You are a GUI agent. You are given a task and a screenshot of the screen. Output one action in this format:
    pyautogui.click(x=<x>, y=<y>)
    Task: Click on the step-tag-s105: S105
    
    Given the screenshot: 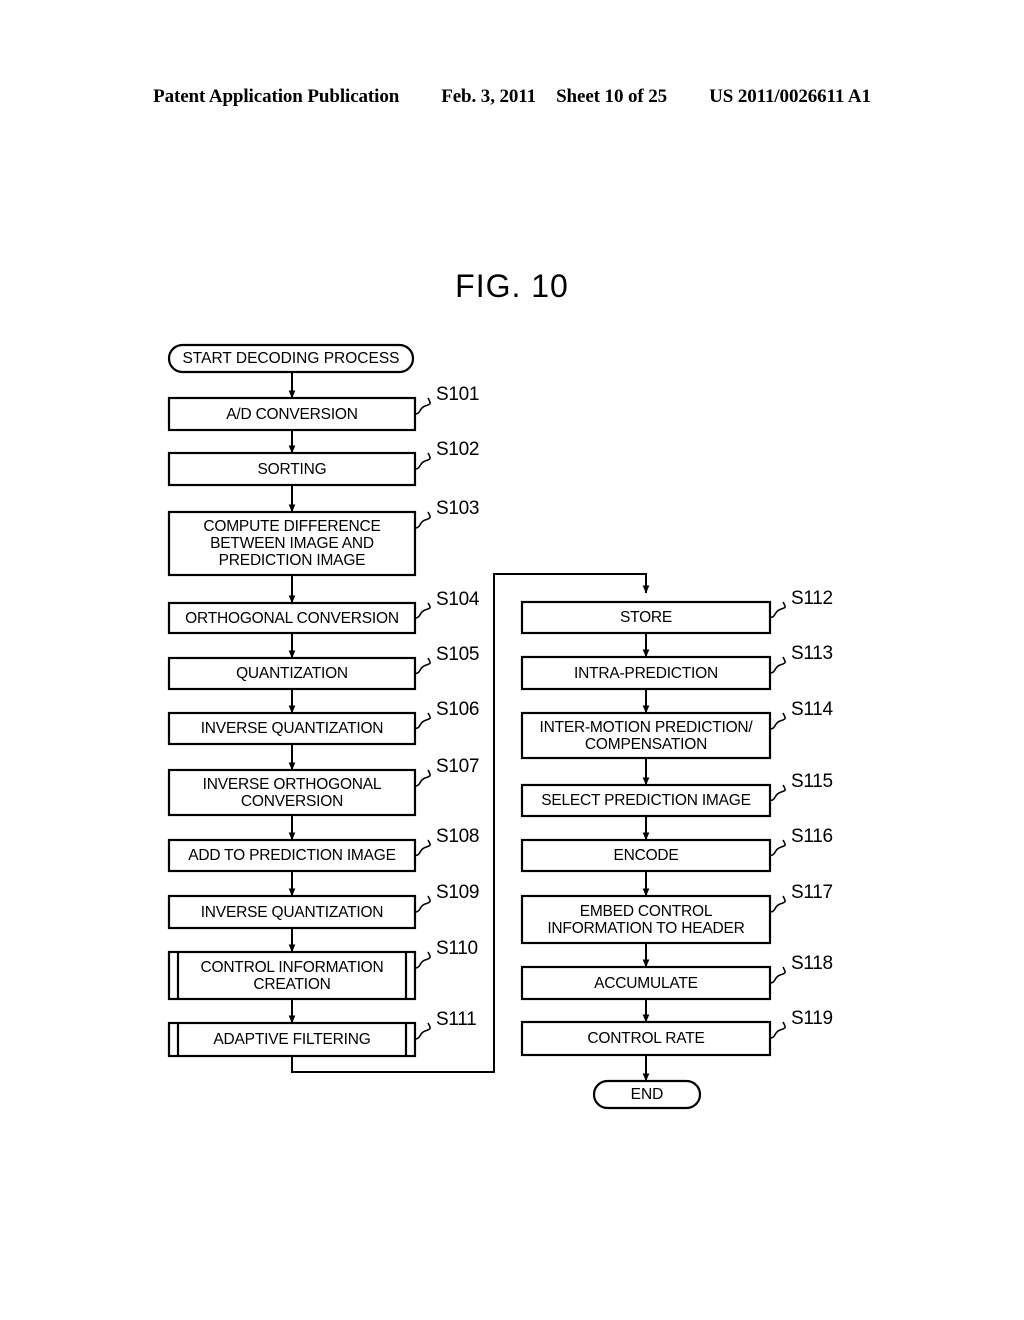 What is the action you would take?
    pyautogui.click(x=458, y=654)
    